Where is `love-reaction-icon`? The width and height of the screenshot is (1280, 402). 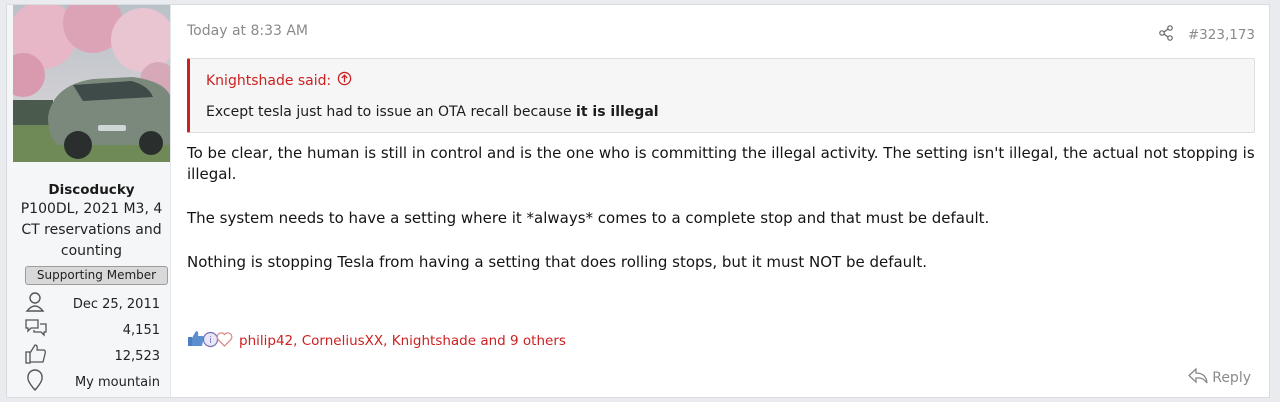
love-reaction-icon is located at coordinates (224, 341).